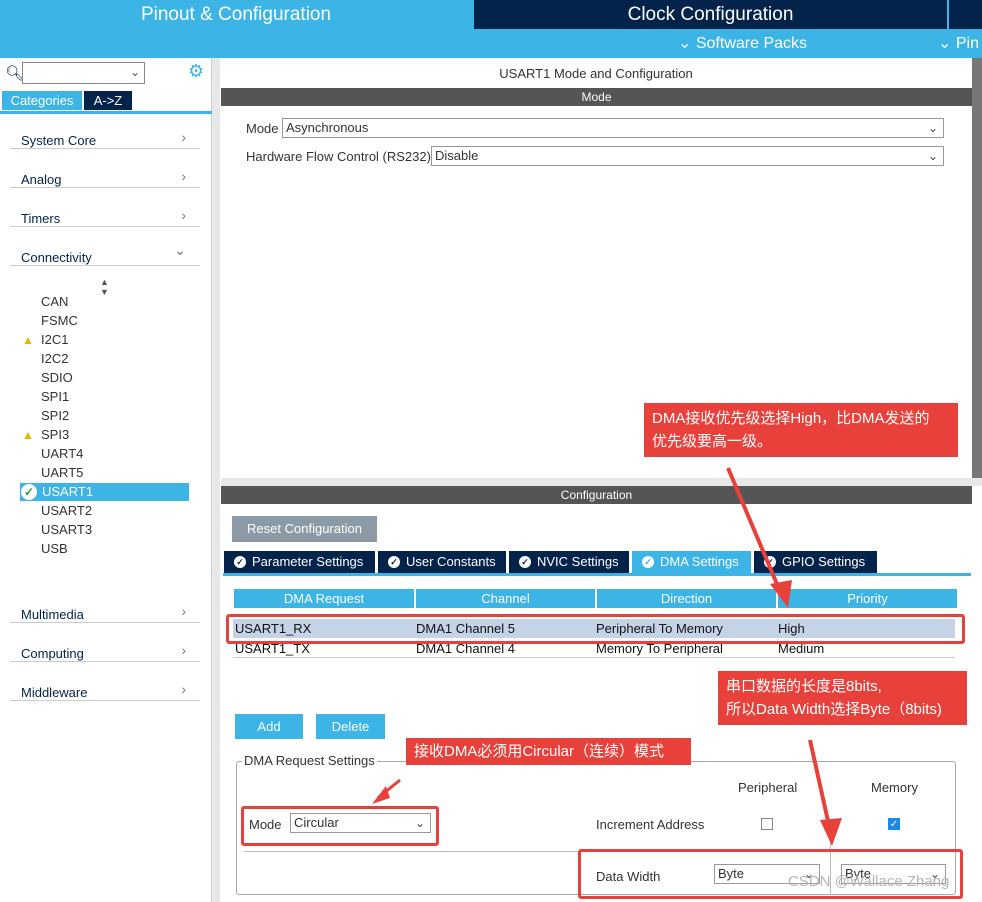  Describe the element at coordinates (804, 686) in the screenshot. I see `annotation-line: 串口数据的长度是8bits,` at that location.